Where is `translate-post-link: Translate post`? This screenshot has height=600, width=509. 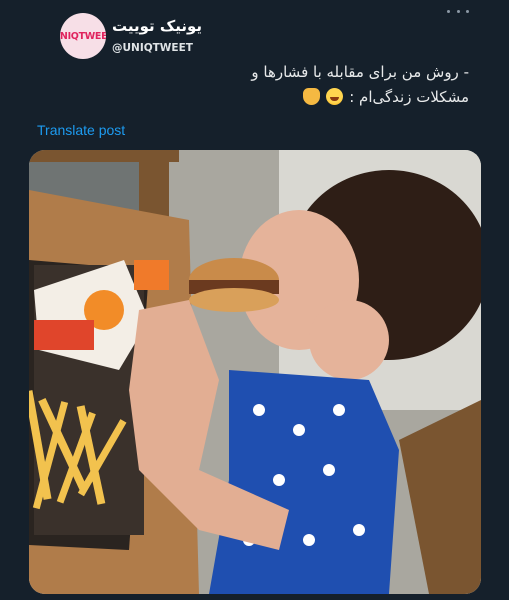 translate-post-link: Translate post is located at coordinates (81, 130).